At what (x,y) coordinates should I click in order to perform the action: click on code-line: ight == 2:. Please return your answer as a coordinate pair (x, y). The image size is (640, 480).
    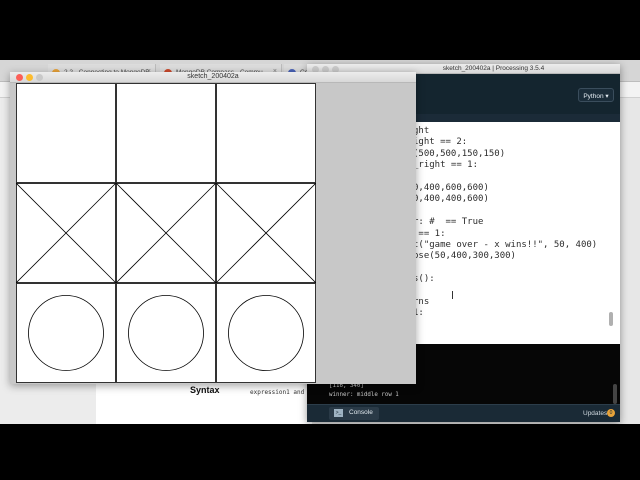
    Looking at the image, I should click on (440, 142).